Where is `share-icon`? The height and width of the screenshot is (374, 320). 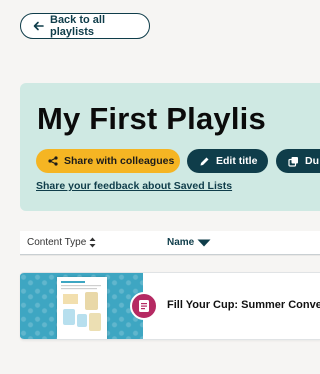
share-icon is located at coordinates (53, 161).